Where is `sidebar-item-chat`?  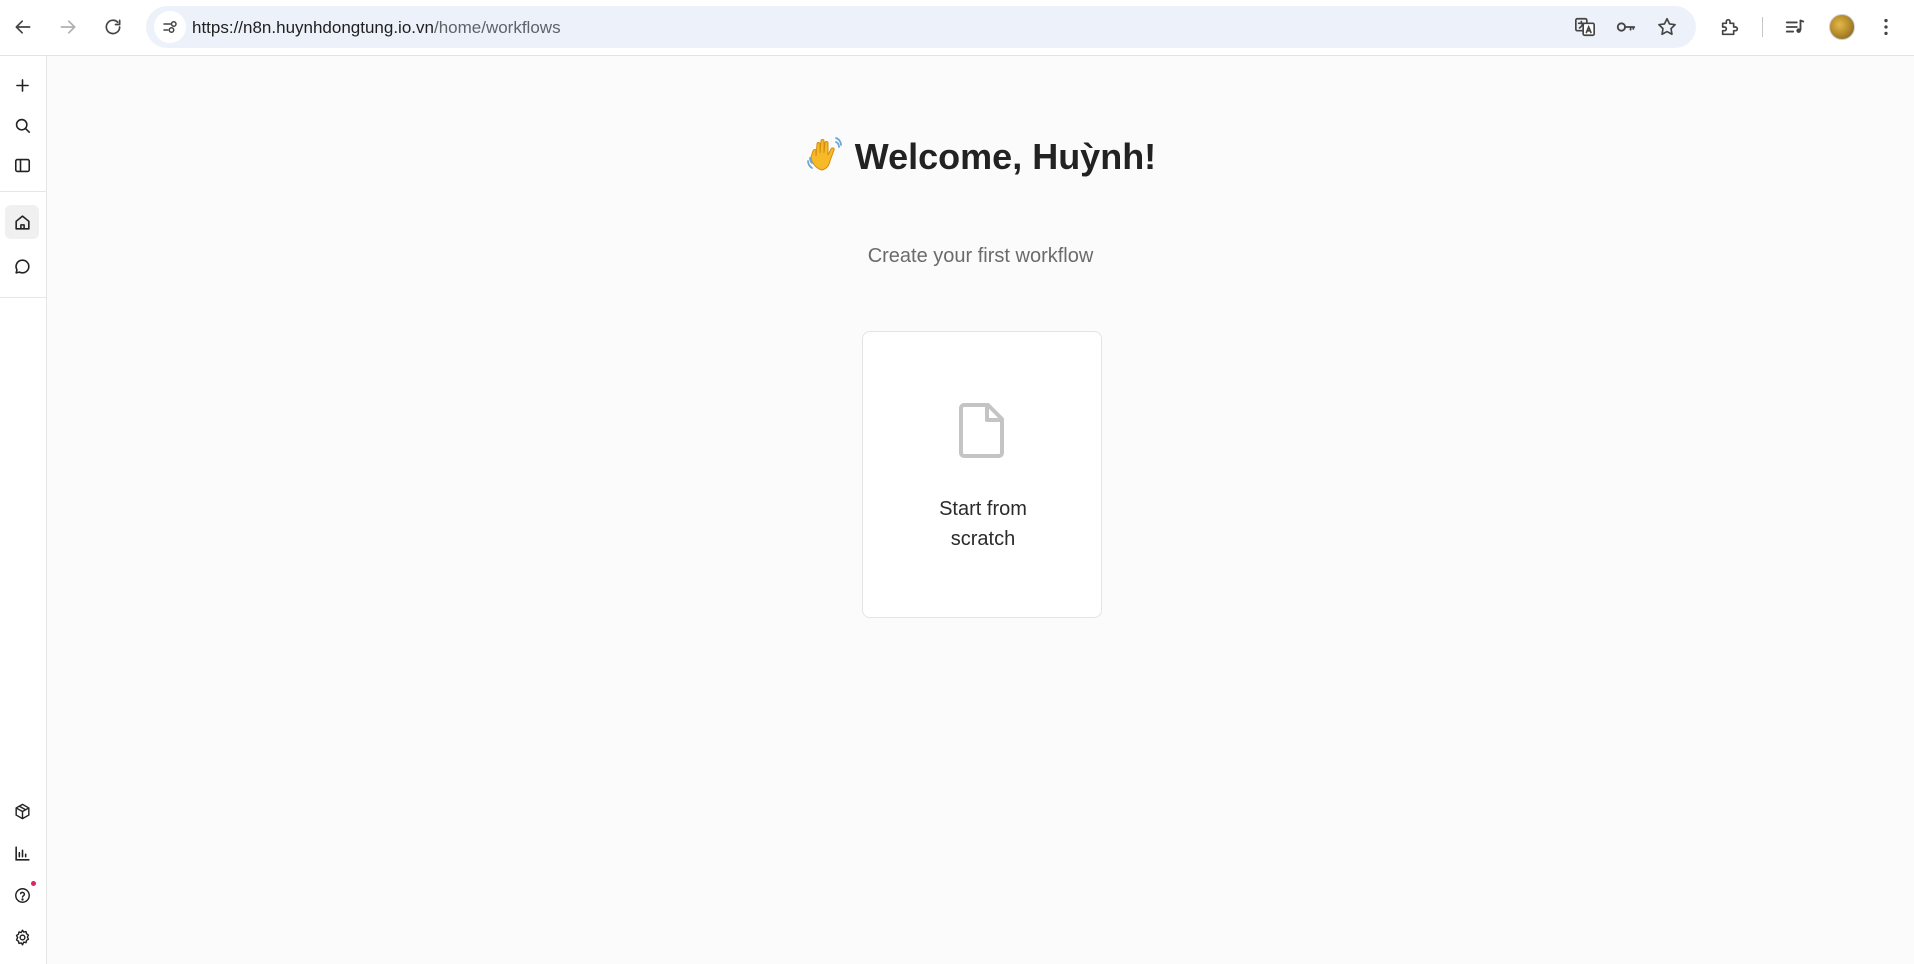
sidebar-item-chat is located at coordinates (22, 266).